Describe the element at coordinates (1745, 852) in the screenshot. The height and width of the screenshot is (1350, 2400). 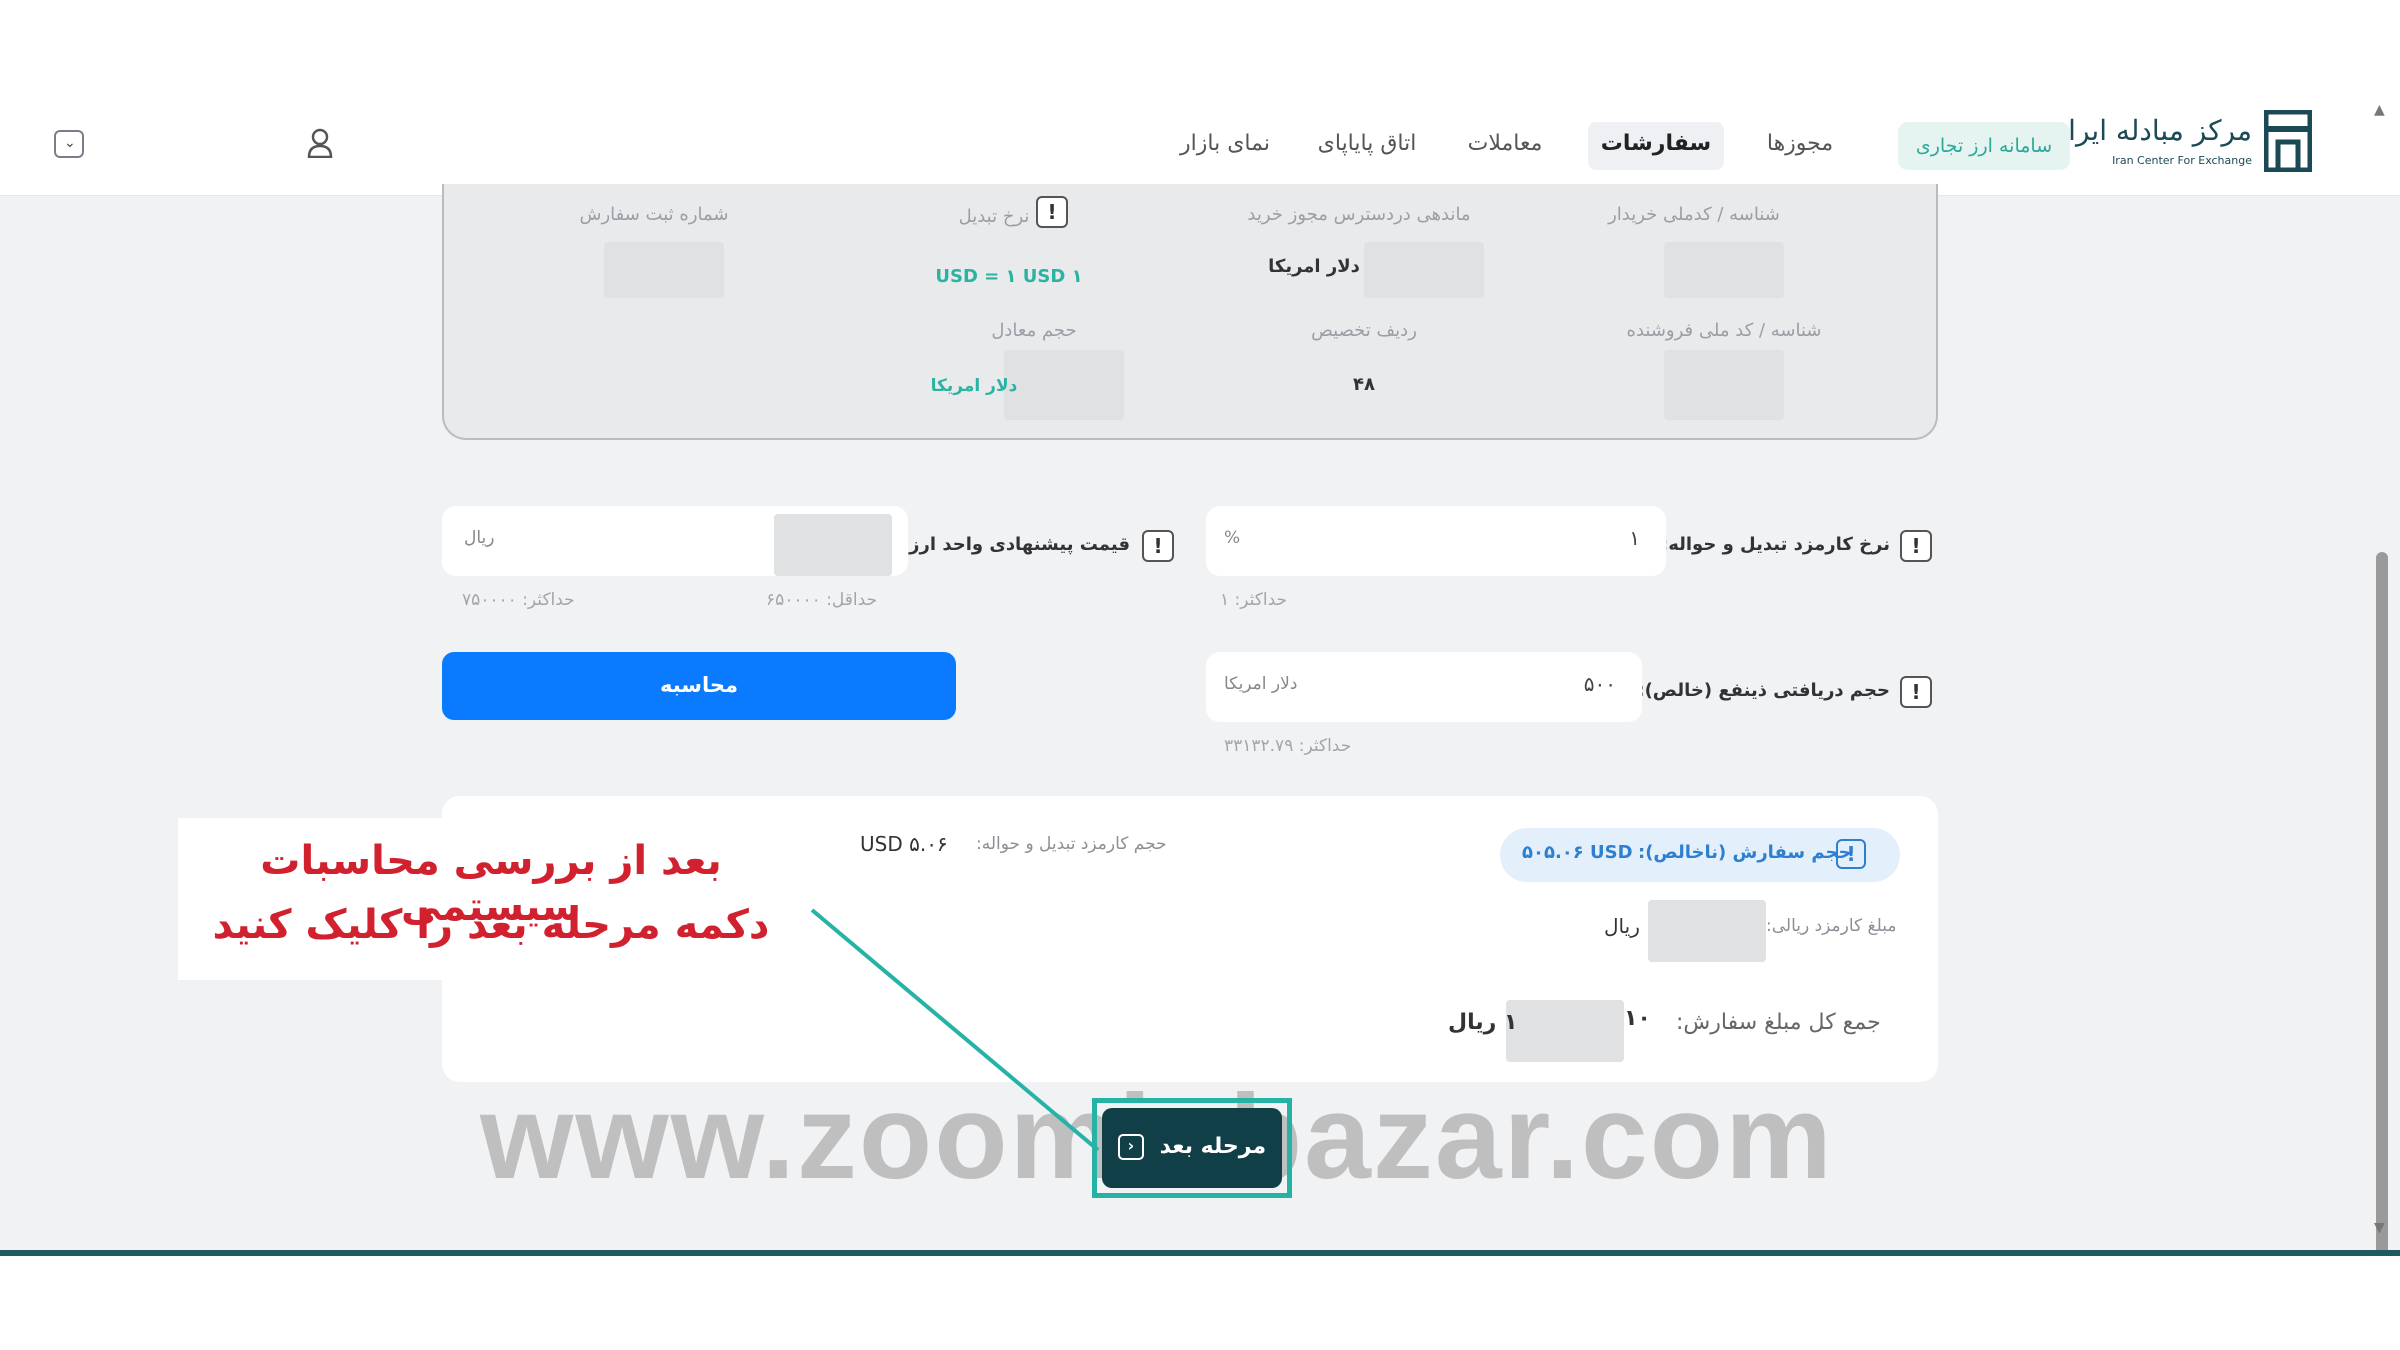
I see `order-volume-label: حجم سفارش (ناخالص):` at that location.